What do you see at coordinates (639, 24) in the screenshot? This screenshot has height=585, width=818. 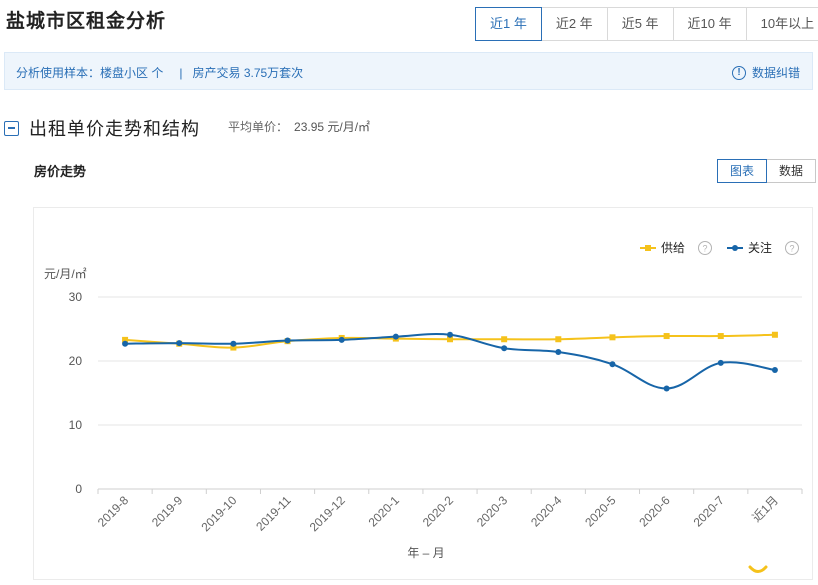 I see `tab-5-years: 近5 年` at bounding box center [639, 24].